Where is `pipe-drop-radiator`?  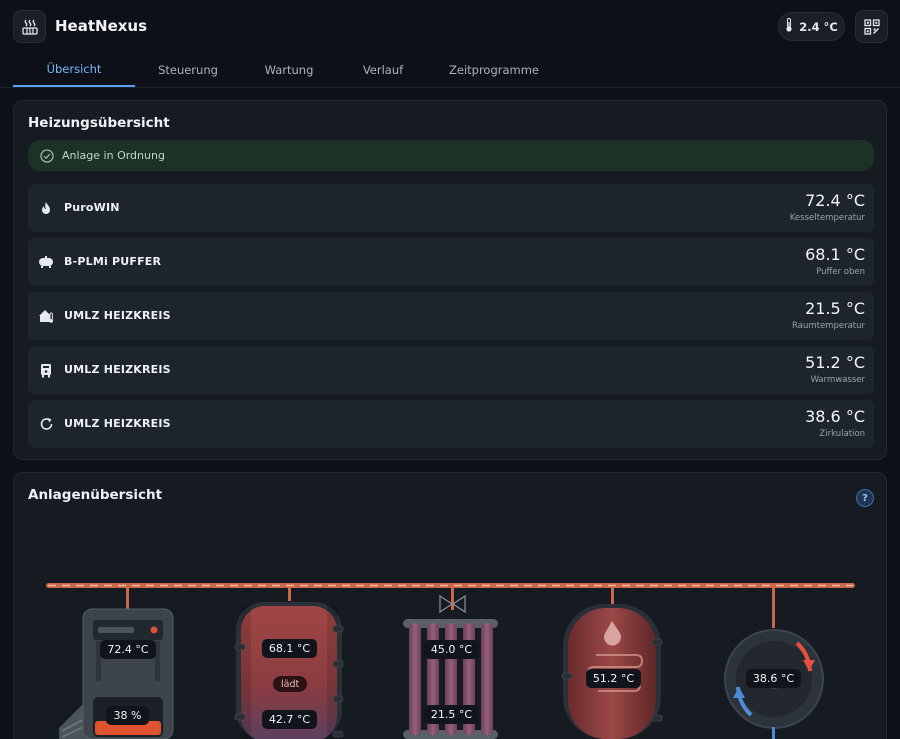
pipe-drop-radiator is located at coordinates (452, 599).